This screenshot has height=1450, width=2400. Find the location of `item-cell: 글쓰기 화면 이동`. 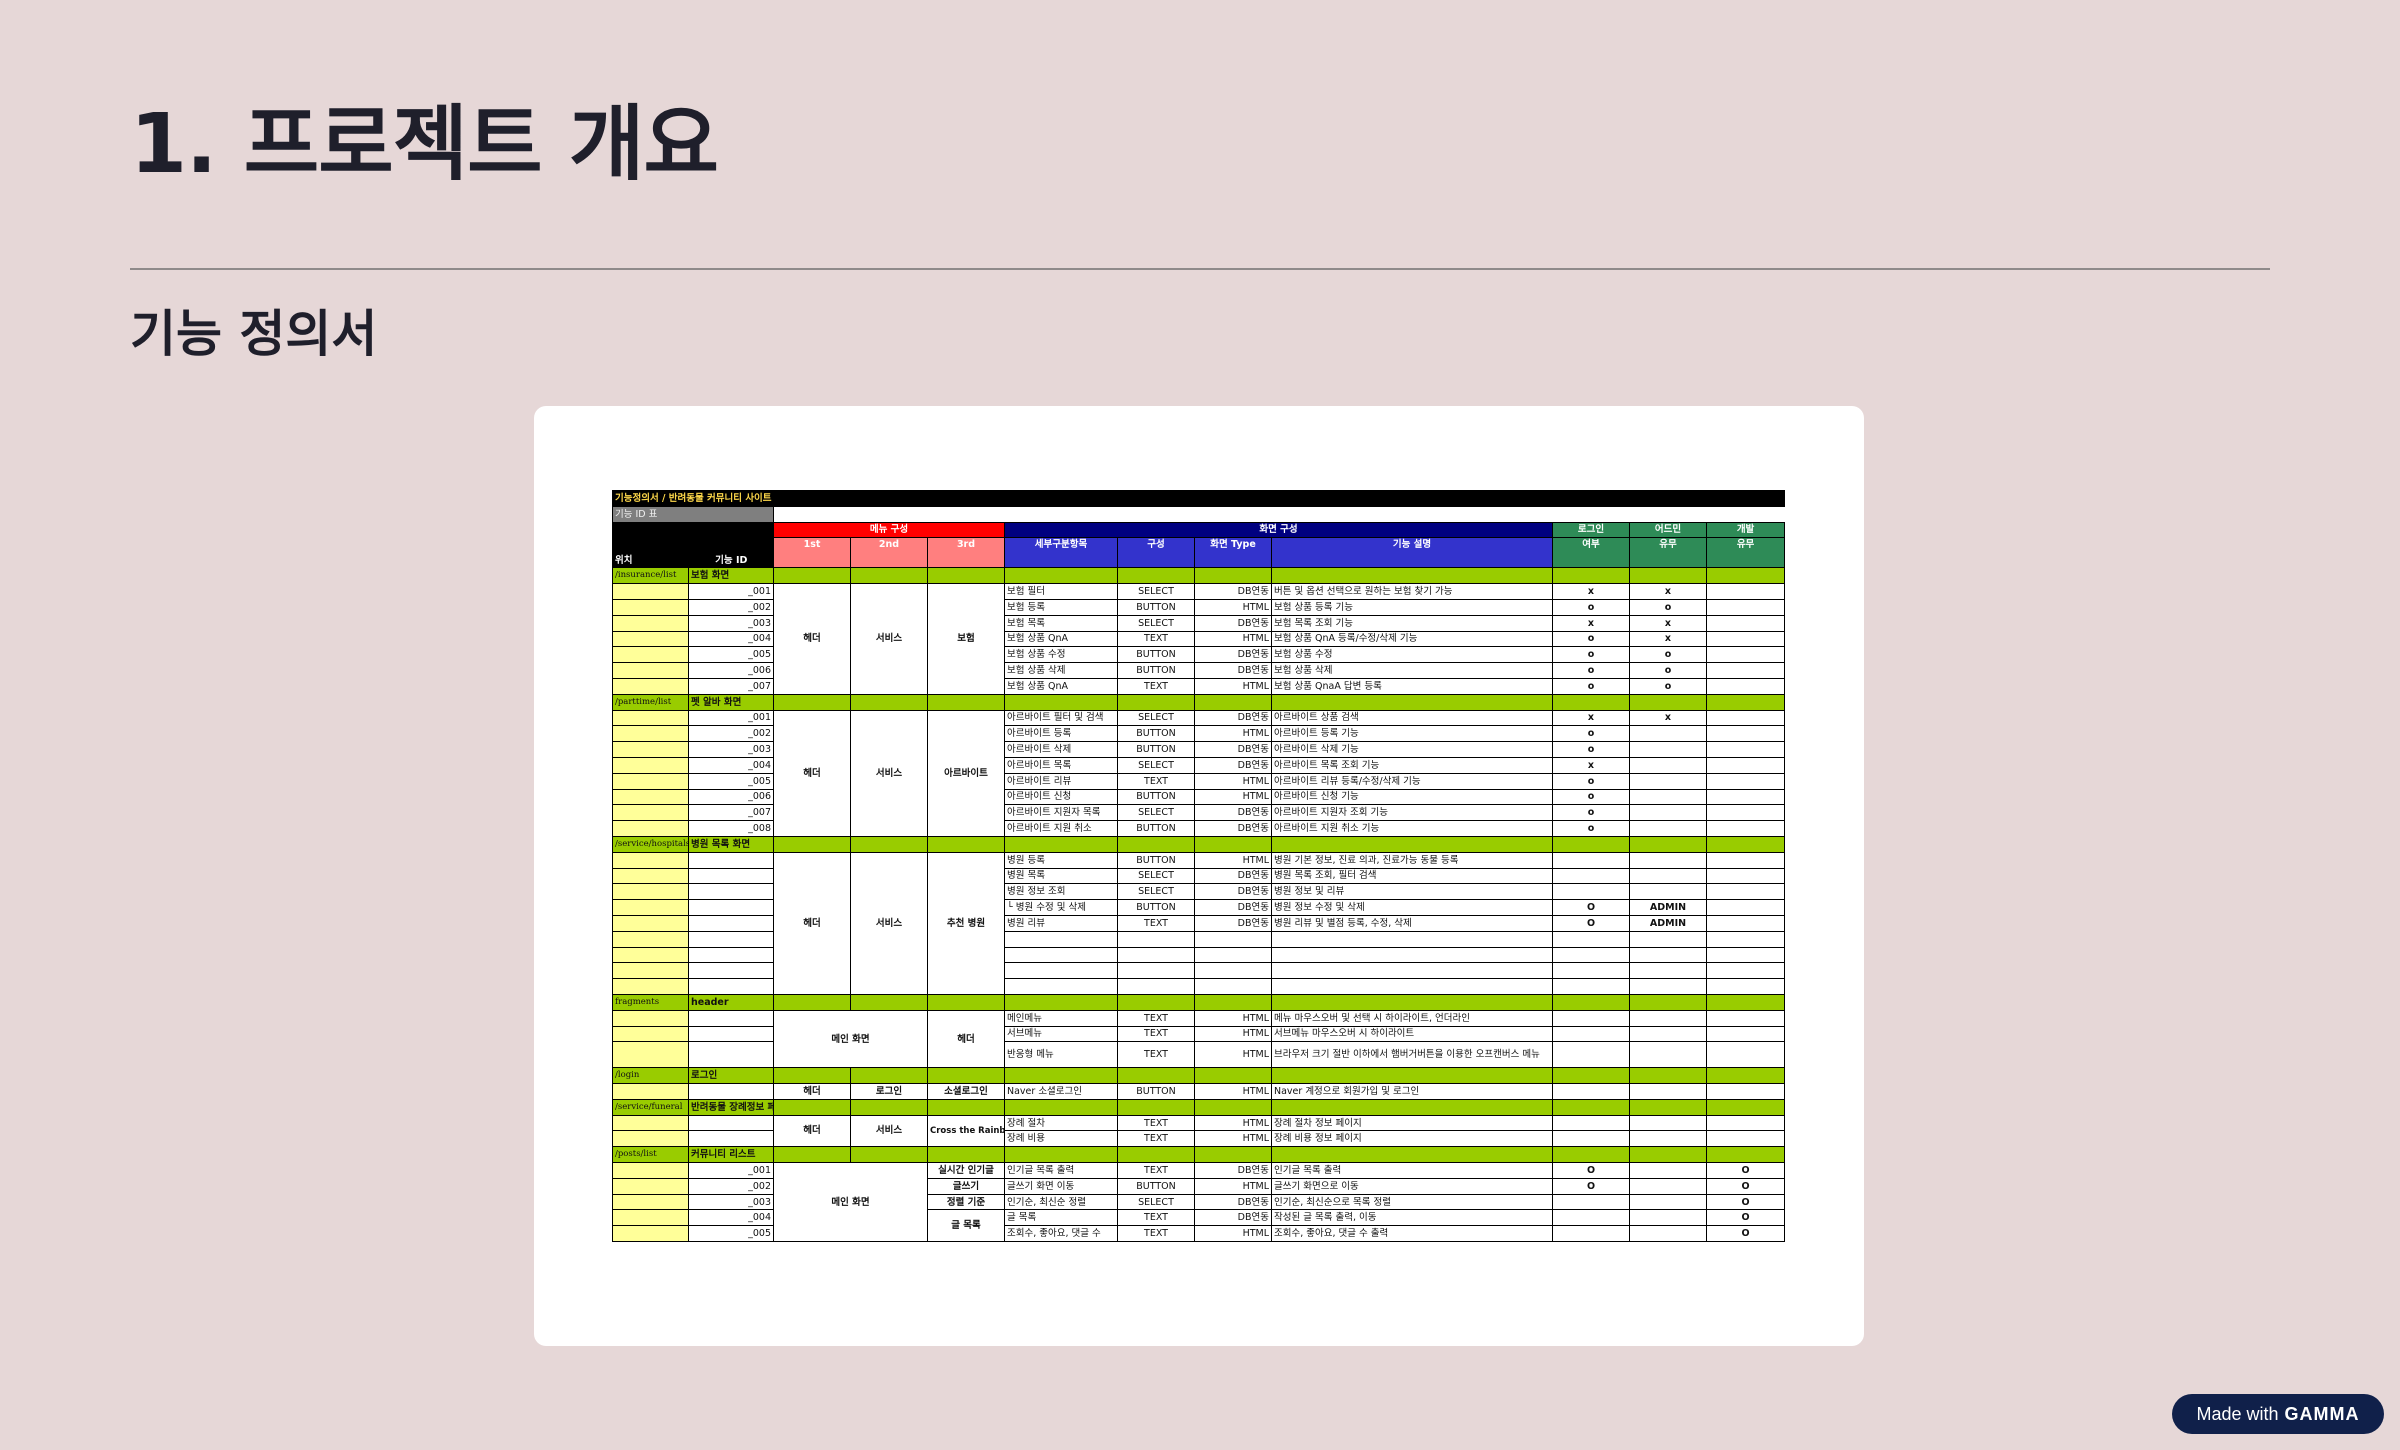

item-cell: 글쓰기 화면 이동 is located at coordinates (1061, 1186).